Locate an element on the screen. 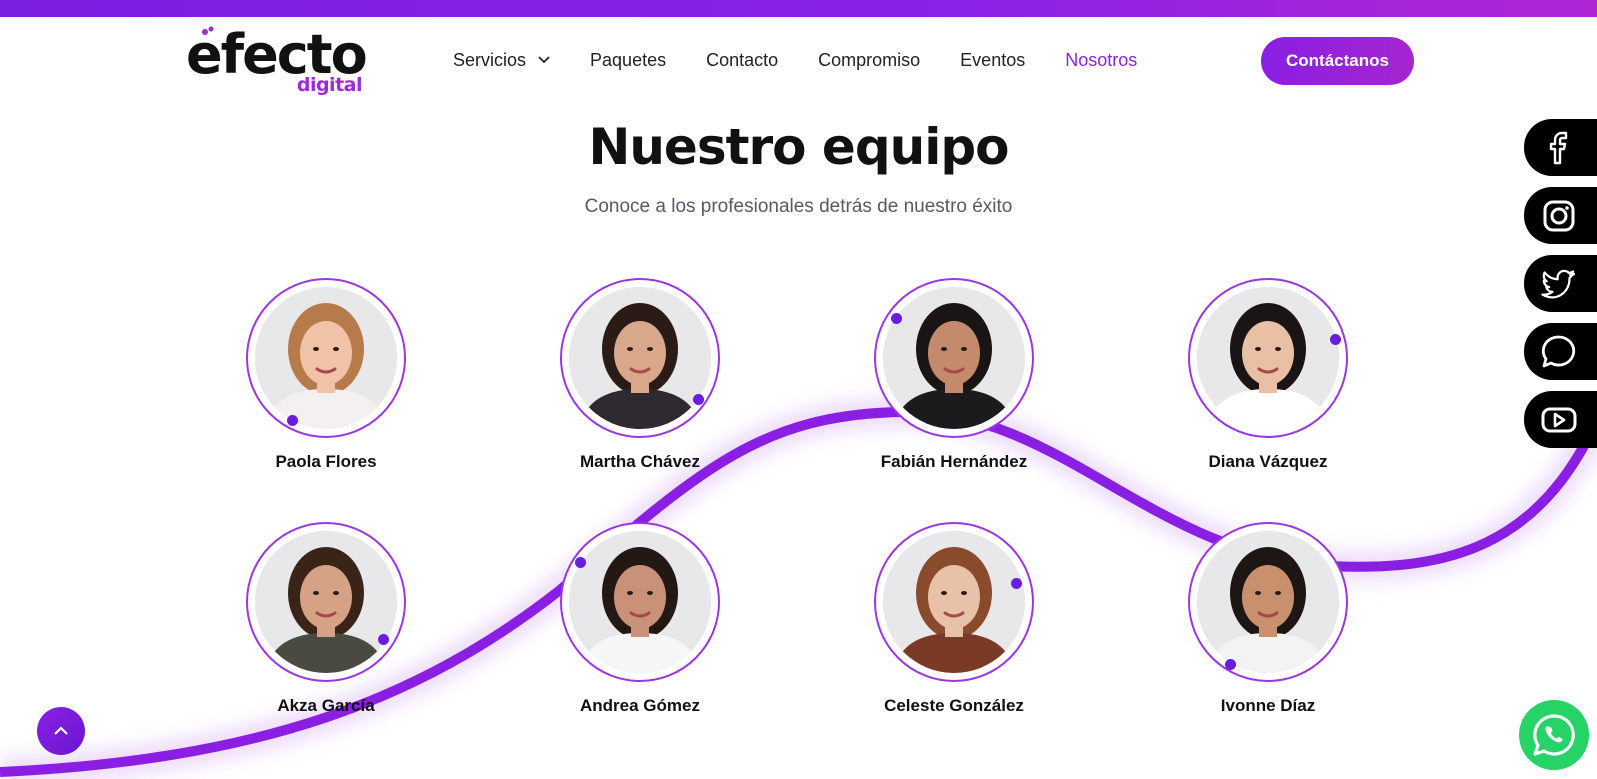  nav-nosotros: Nosotros is located at coordinates (1101, 60).